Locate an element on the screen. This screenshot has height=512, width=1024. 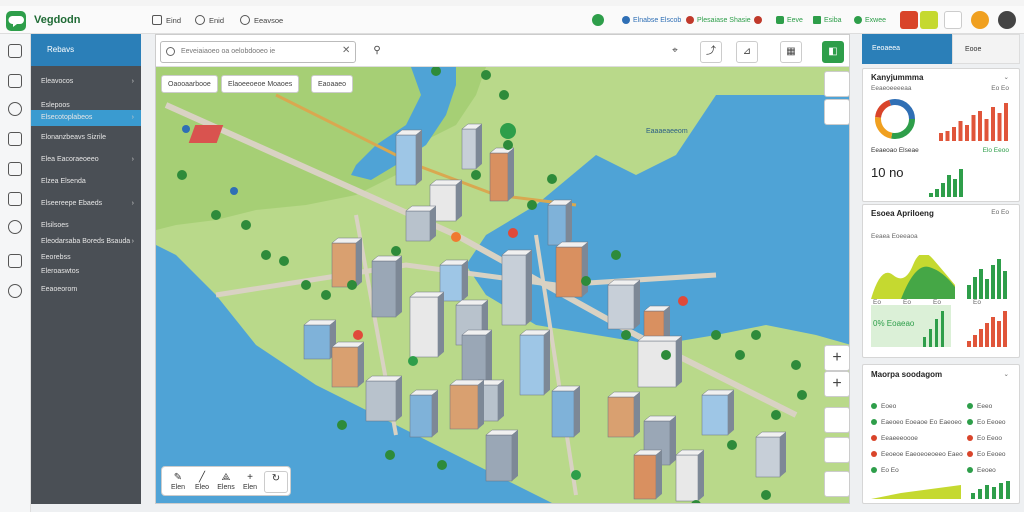
alert-dot-icon is located at coordinates (757, 20).